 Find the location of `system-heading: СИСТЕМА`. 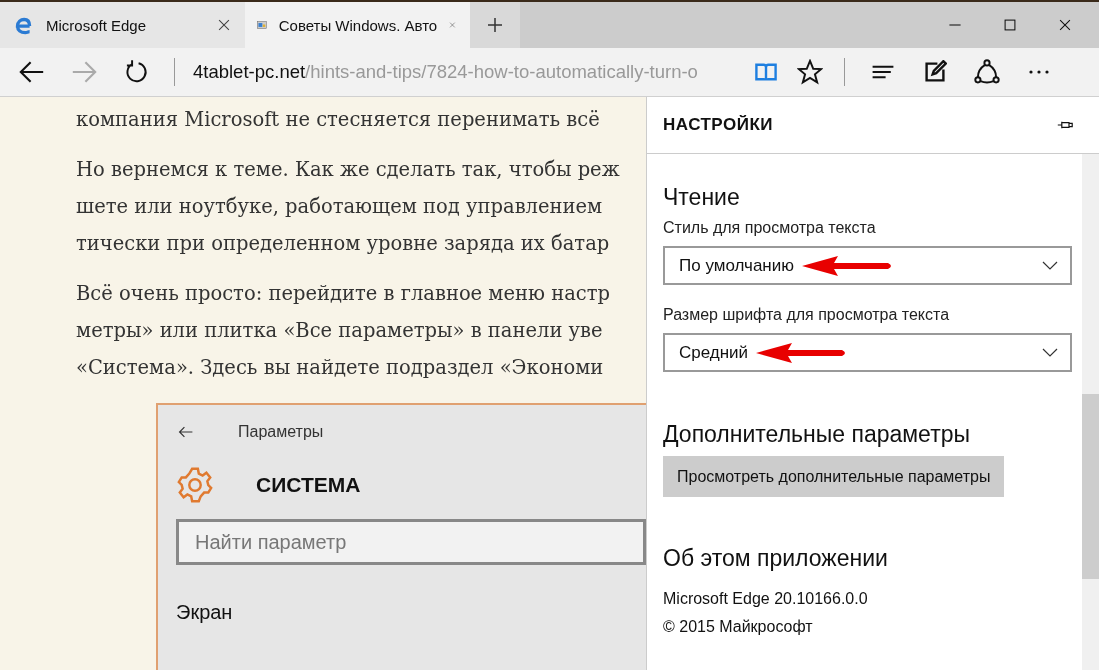

system-heading: СИСТЕМА is located at coordinates (308, 485).